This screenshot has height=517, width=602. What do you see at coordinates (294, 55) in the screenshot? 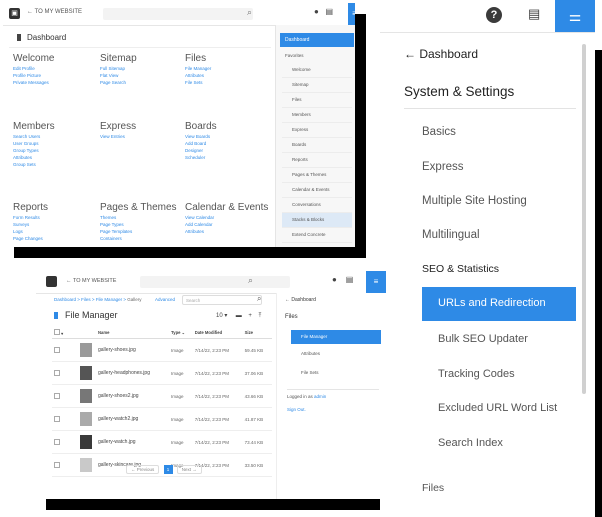
I see `sidebar-favorites: Favorites` at bounding box center [294, 55].